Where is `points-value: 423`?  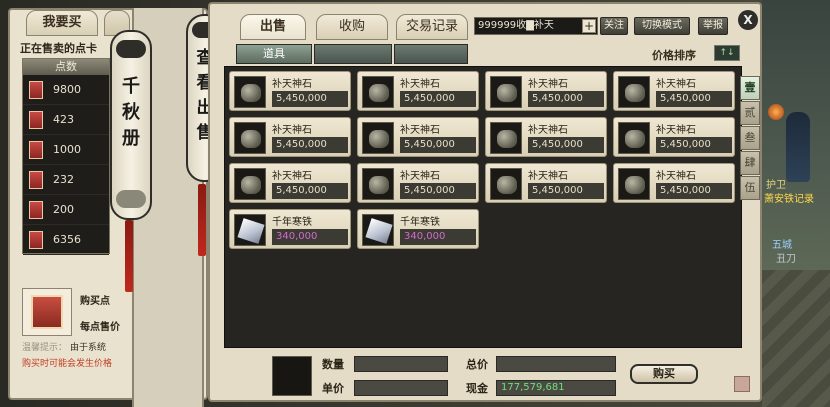
points-value: 423 is located at coordinates (63, 119).